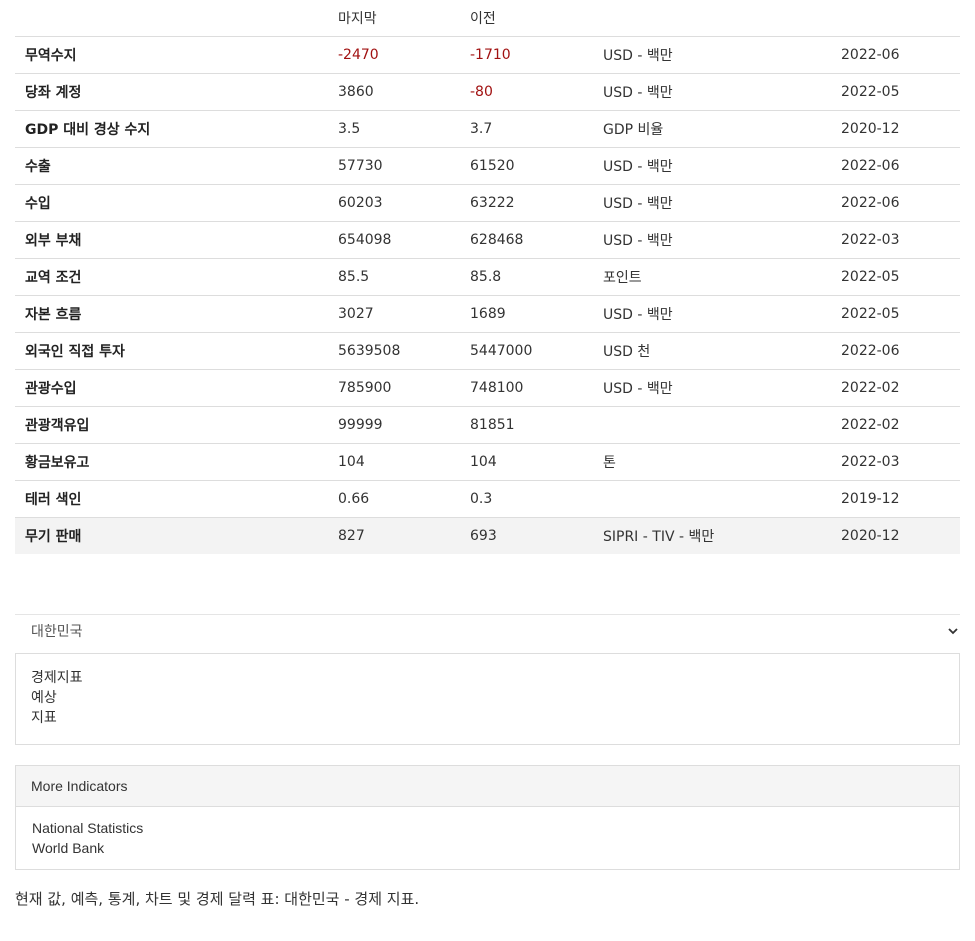 The width and height of the screenshot is (975, 941). What do you see at coordinates (394, 55) in the screenshot?
I see `last-value: -2470` at bounding box center [394, 55].